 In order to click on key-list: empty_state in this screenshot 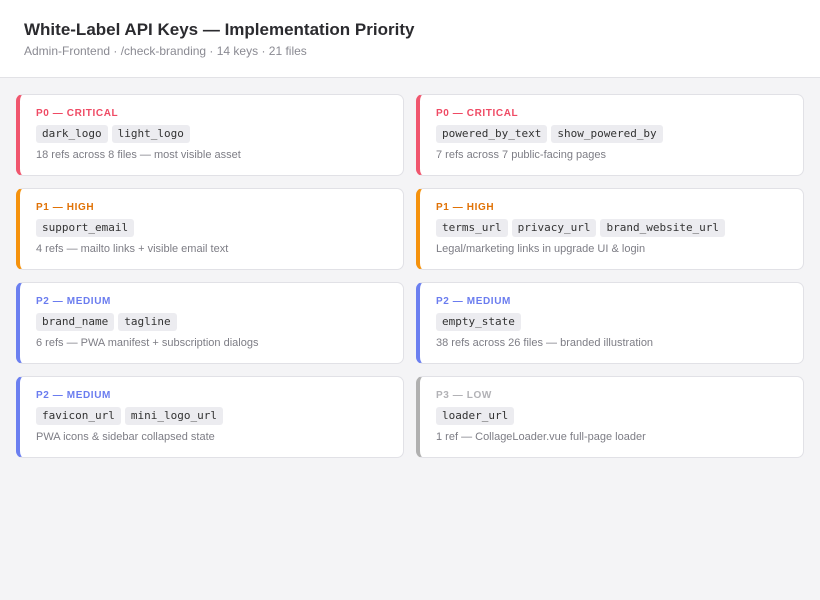, I will do `click(611, 322)`.